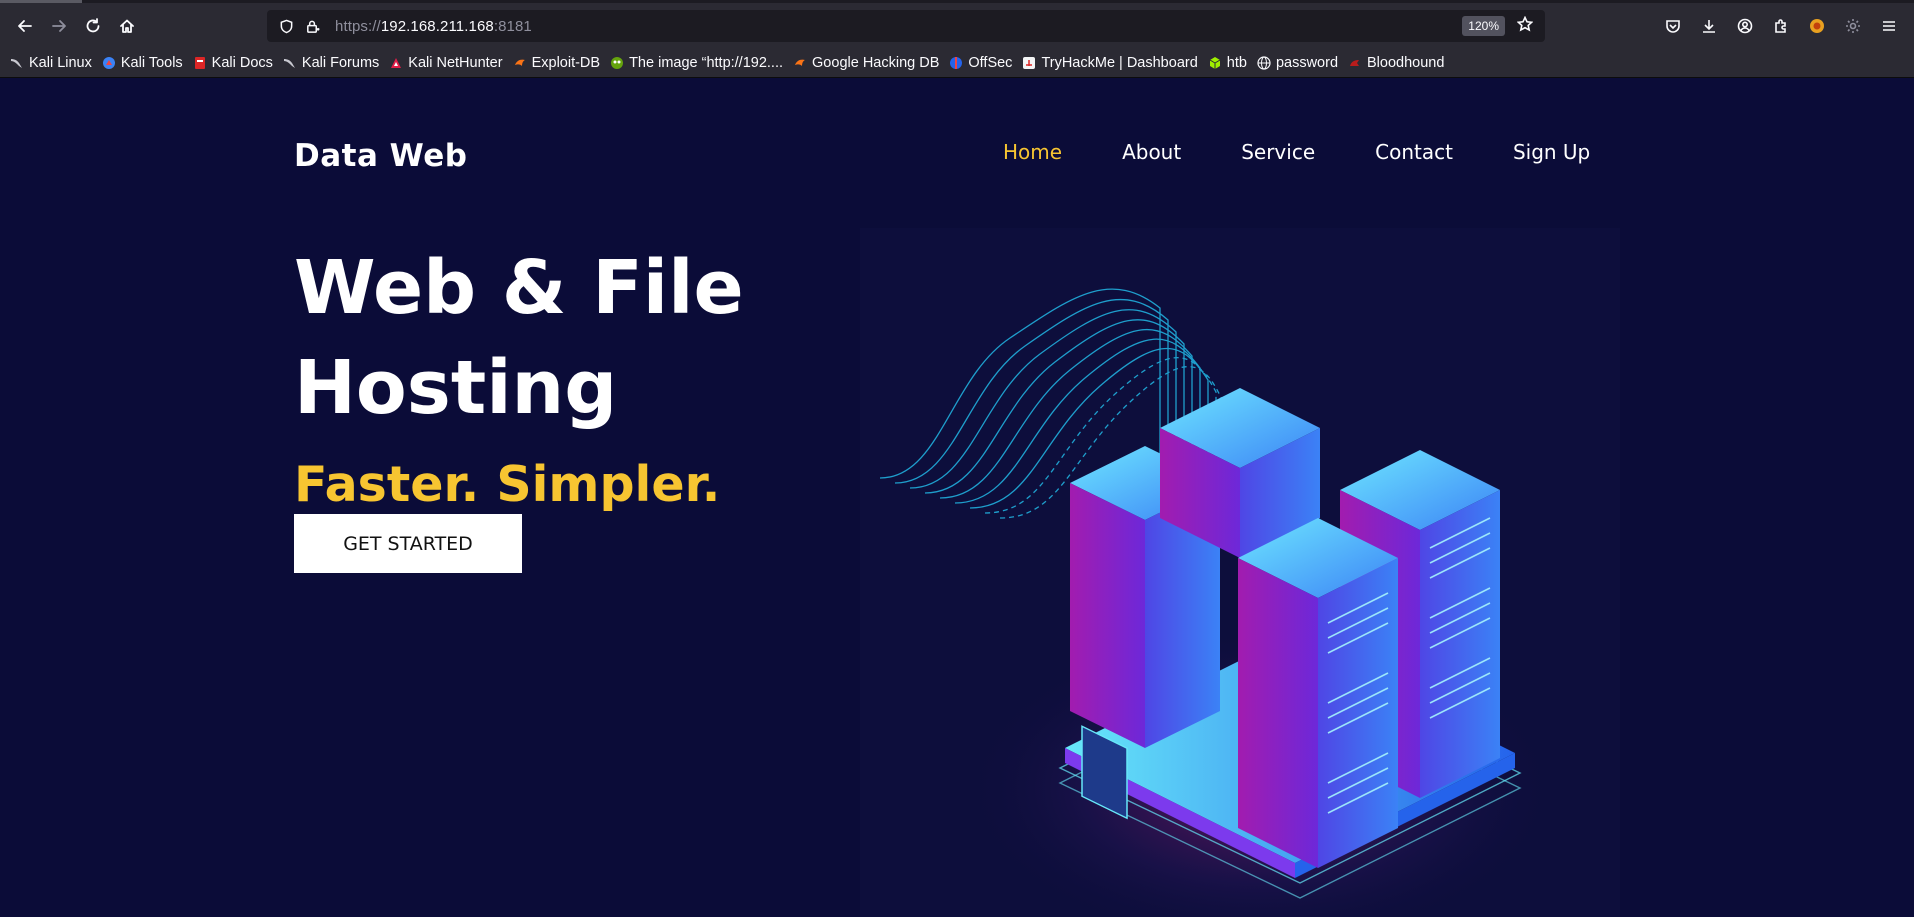 The height and width of the screenshot is (917, 1914). I want to click on star-icon, so click(1525, 23).